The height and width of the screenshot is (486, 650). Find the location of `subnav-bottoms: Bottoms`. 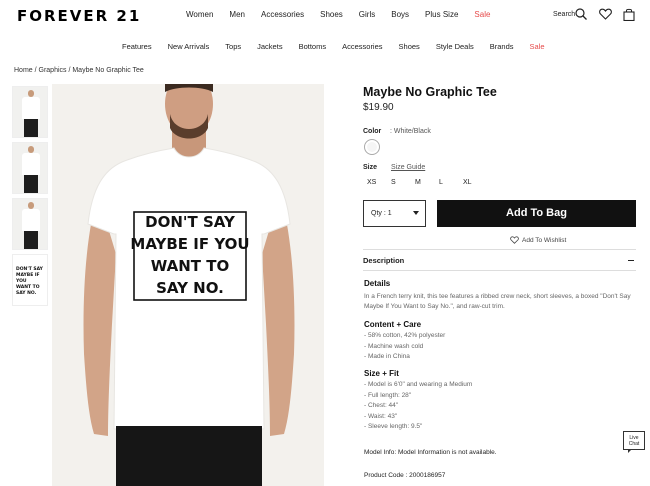

subnav-bottoms: Bottoms is located at coordinates (313, 46).